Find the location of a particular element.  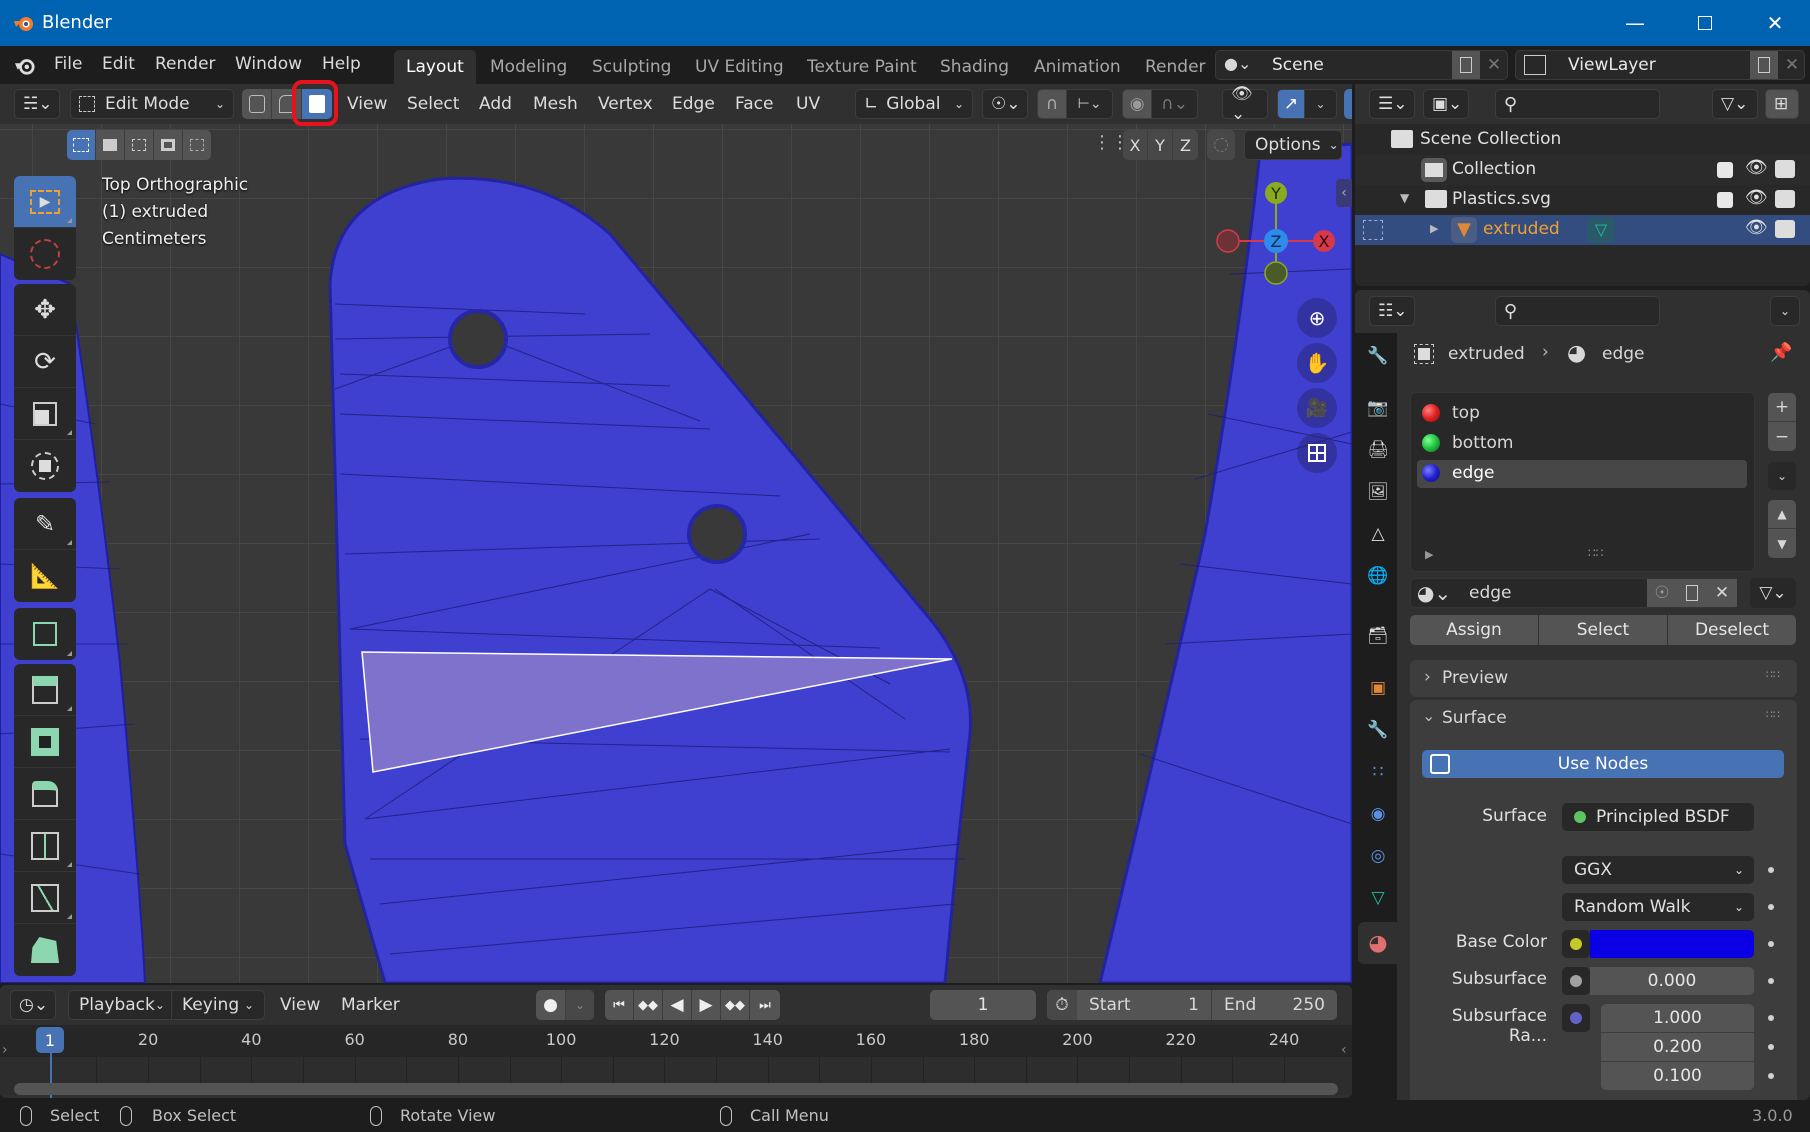

play-reverse-button: ◀ is located at coordinates (677, 1005).